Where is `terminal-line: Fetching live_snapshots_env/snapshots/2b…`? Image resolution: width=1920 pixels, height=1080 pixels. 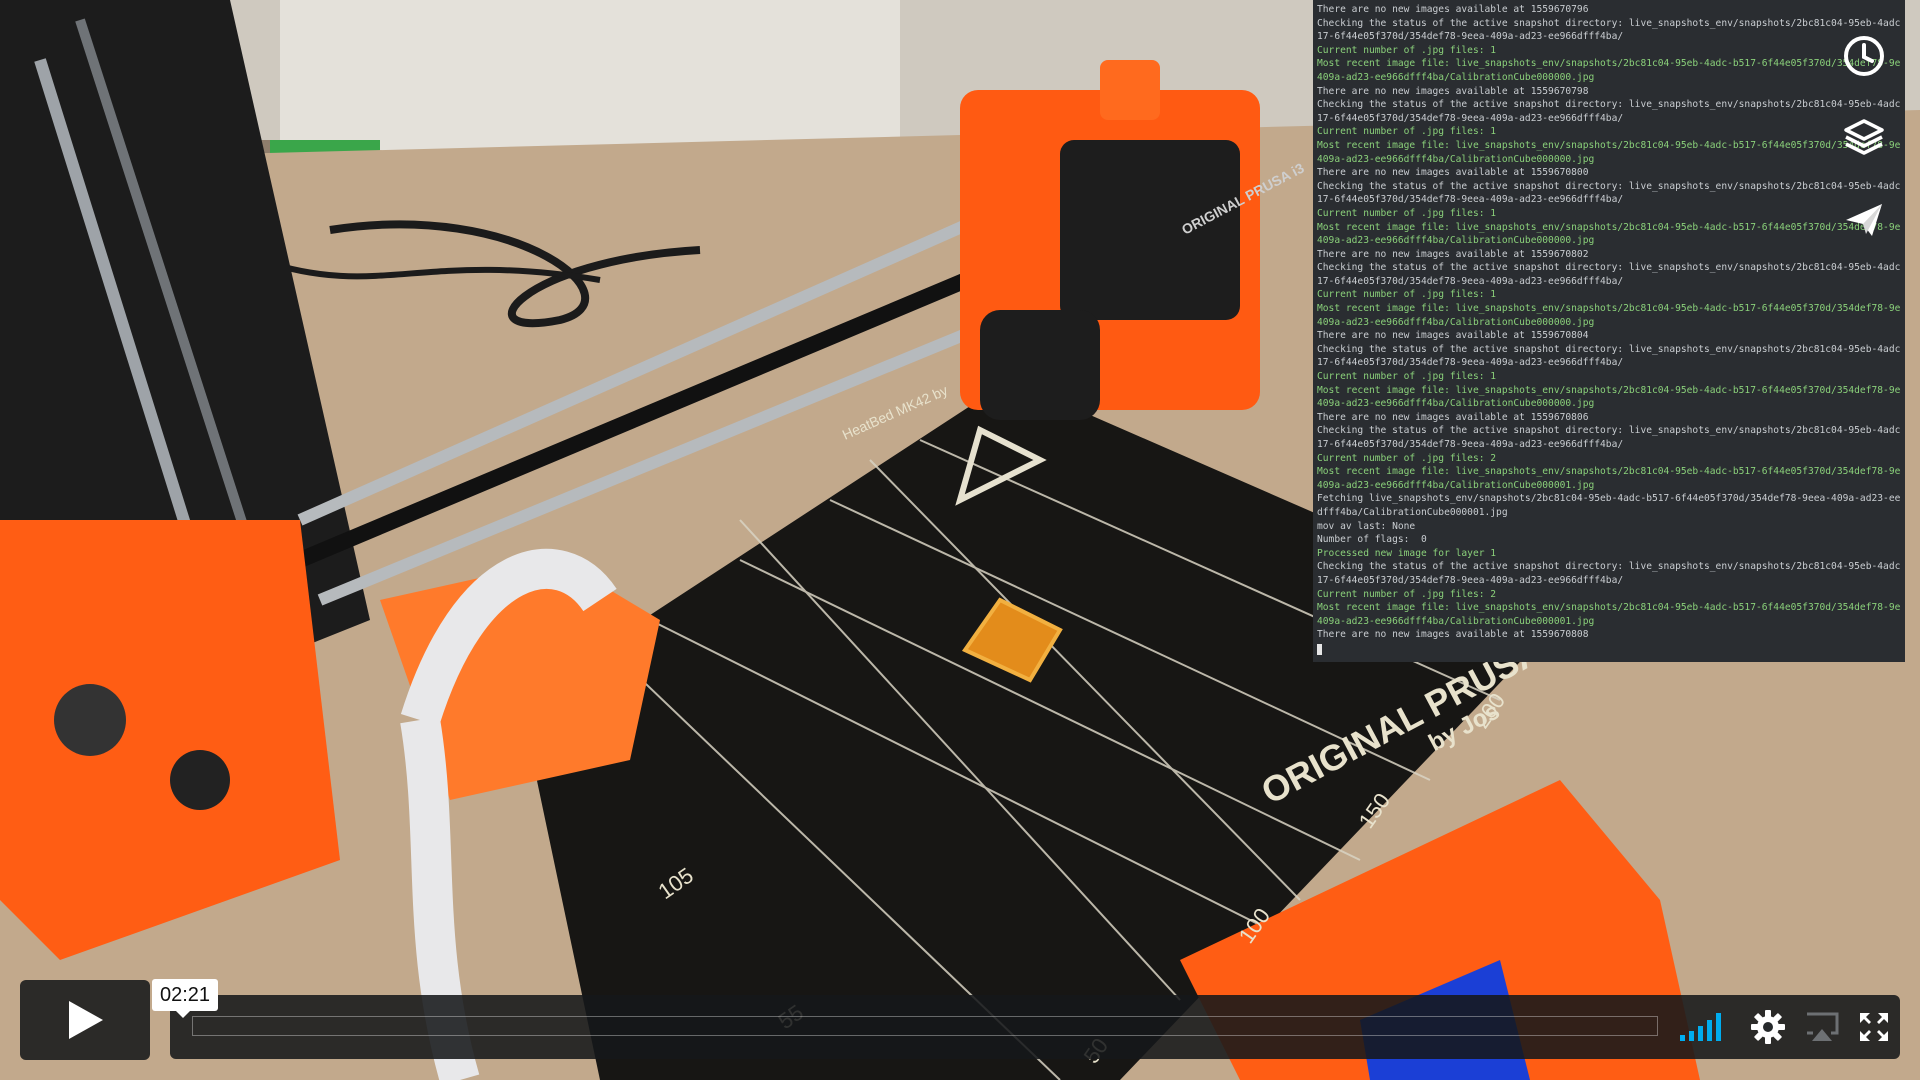 terminal-line: Fetching live_snapshots_env/snapshots/2b… is located at coordinates (1609, 499).